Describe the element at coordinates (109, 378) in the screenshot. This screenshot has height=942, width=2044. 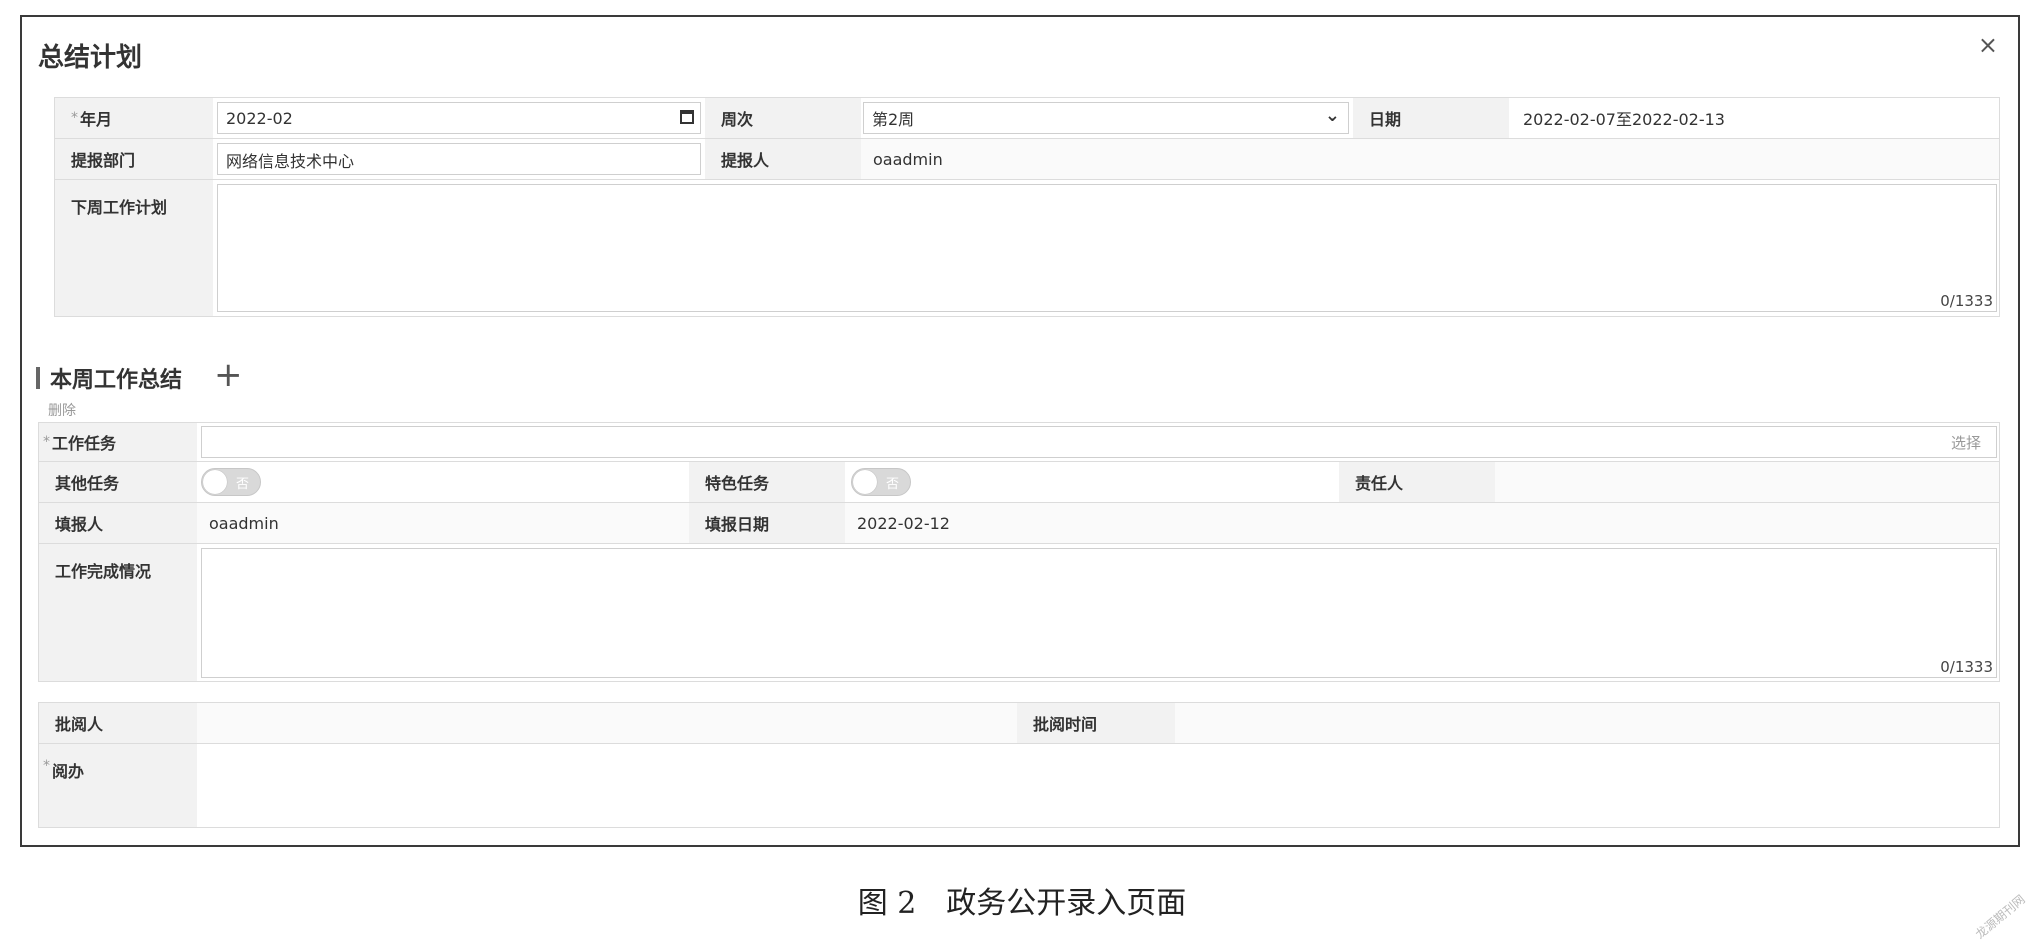
I see `section-title: 本周工作总结` at that location.